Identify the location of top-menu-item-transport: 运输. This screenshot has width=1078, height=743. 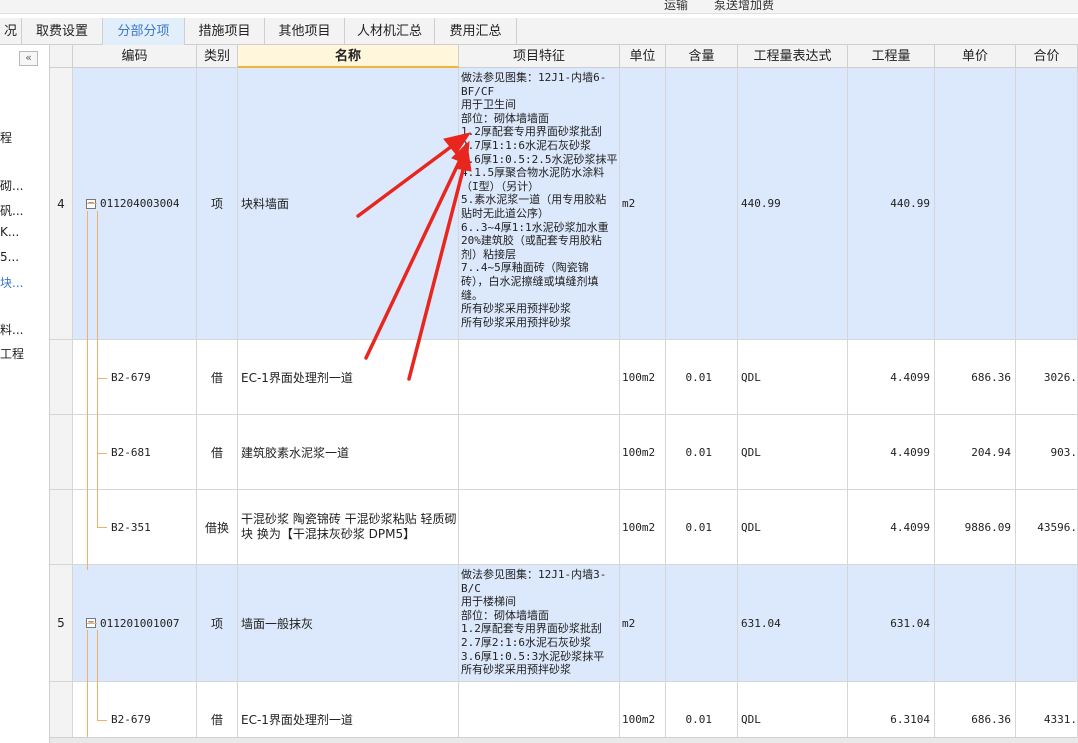
(676, 6).